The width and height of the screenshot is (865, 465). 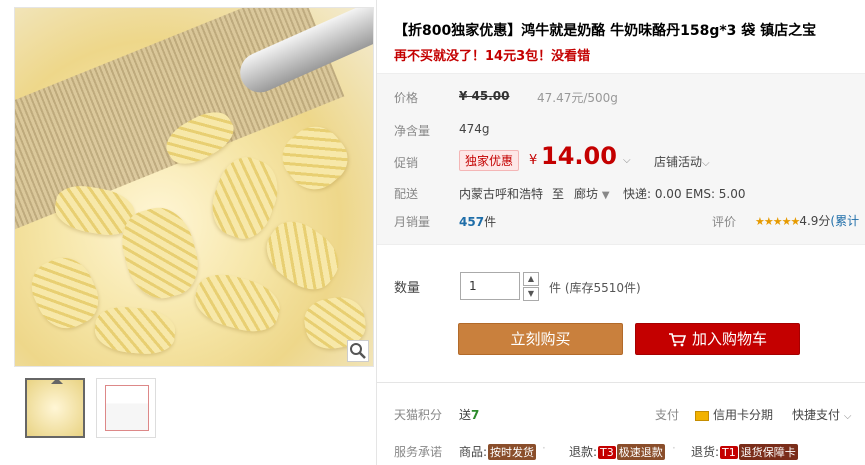 I want to click on section-divider, so click(x=621, y=382).